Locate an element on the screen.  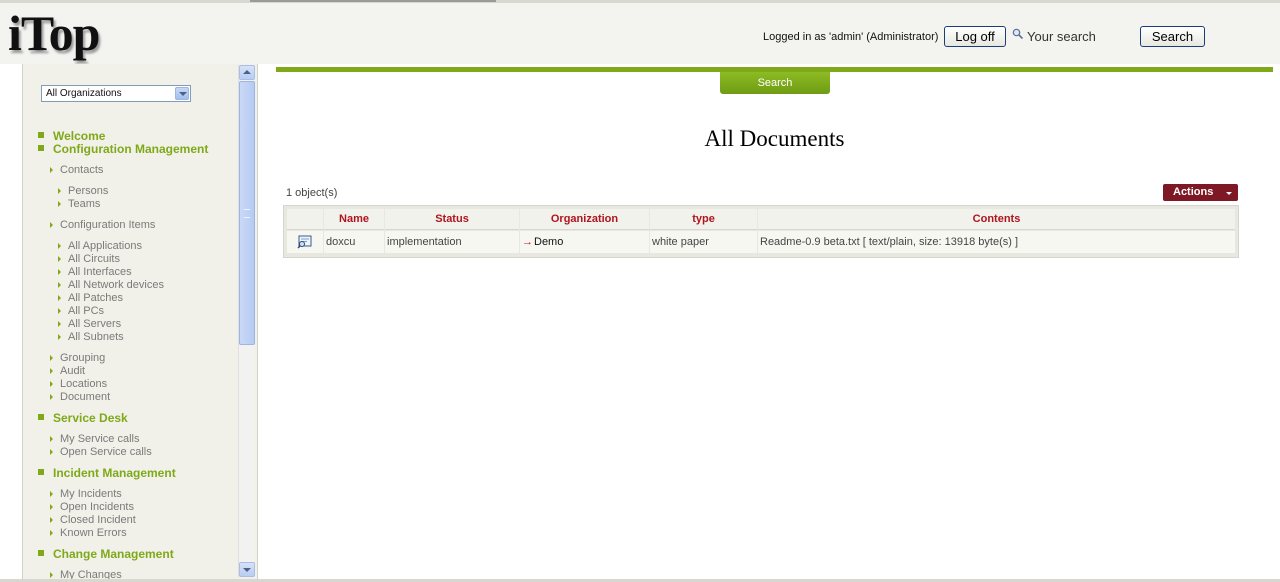
menu-item-label: Known Errors is located at coordinates (93, 533).